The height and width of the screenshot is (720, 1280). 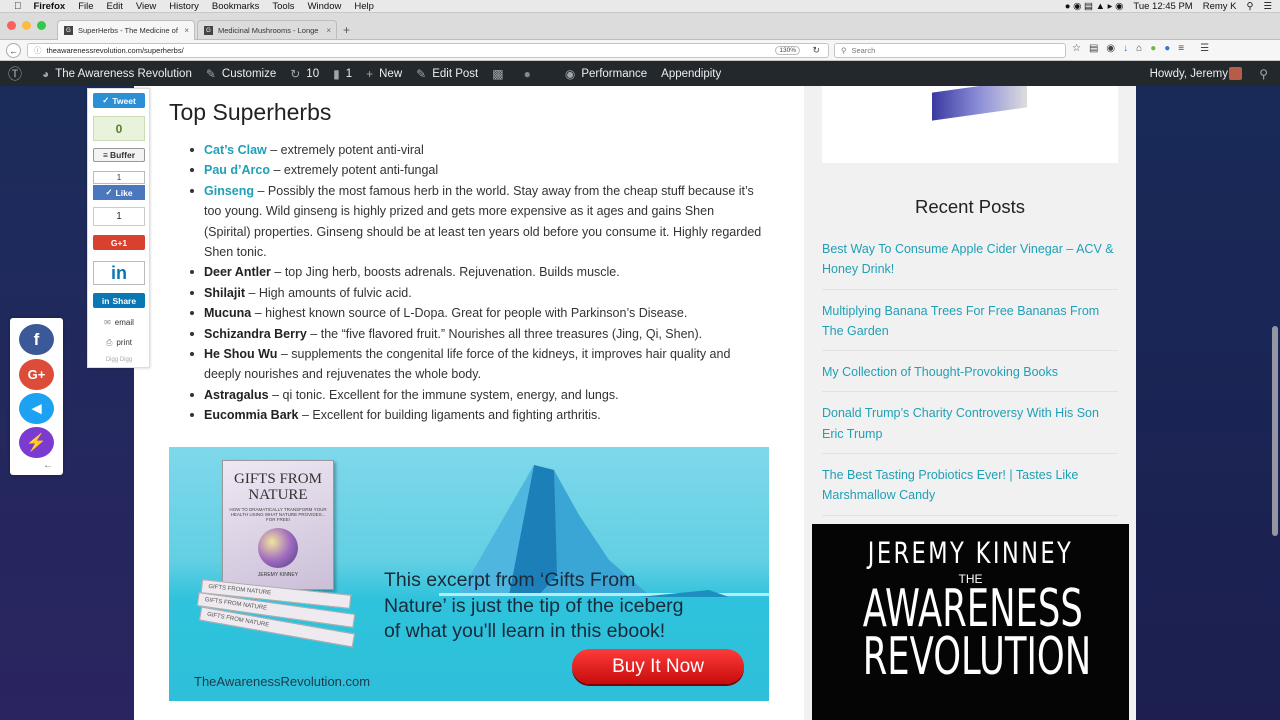 I want to click on menubar-clock: Tue 12:45 PM, so click(x=1162, y=6).